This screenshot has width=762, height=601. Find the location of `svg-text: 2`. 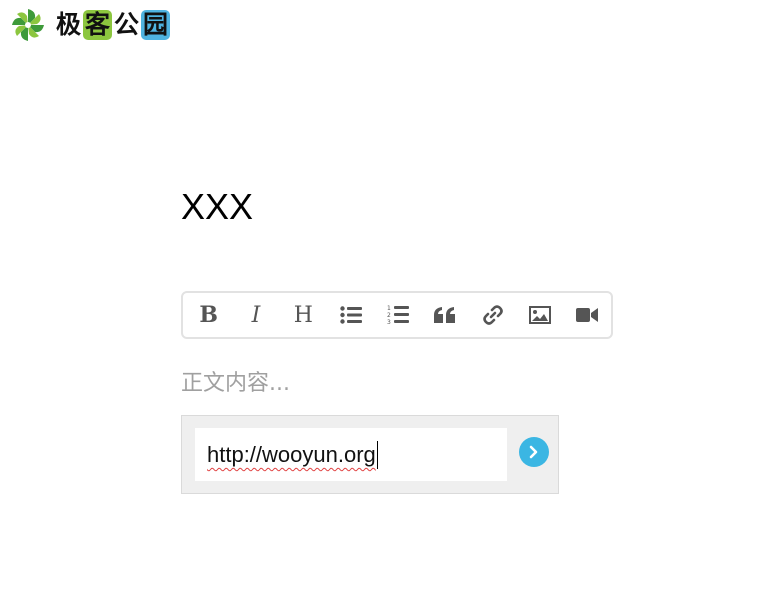

svg-text: 2 is located at coordinates (389, 315).